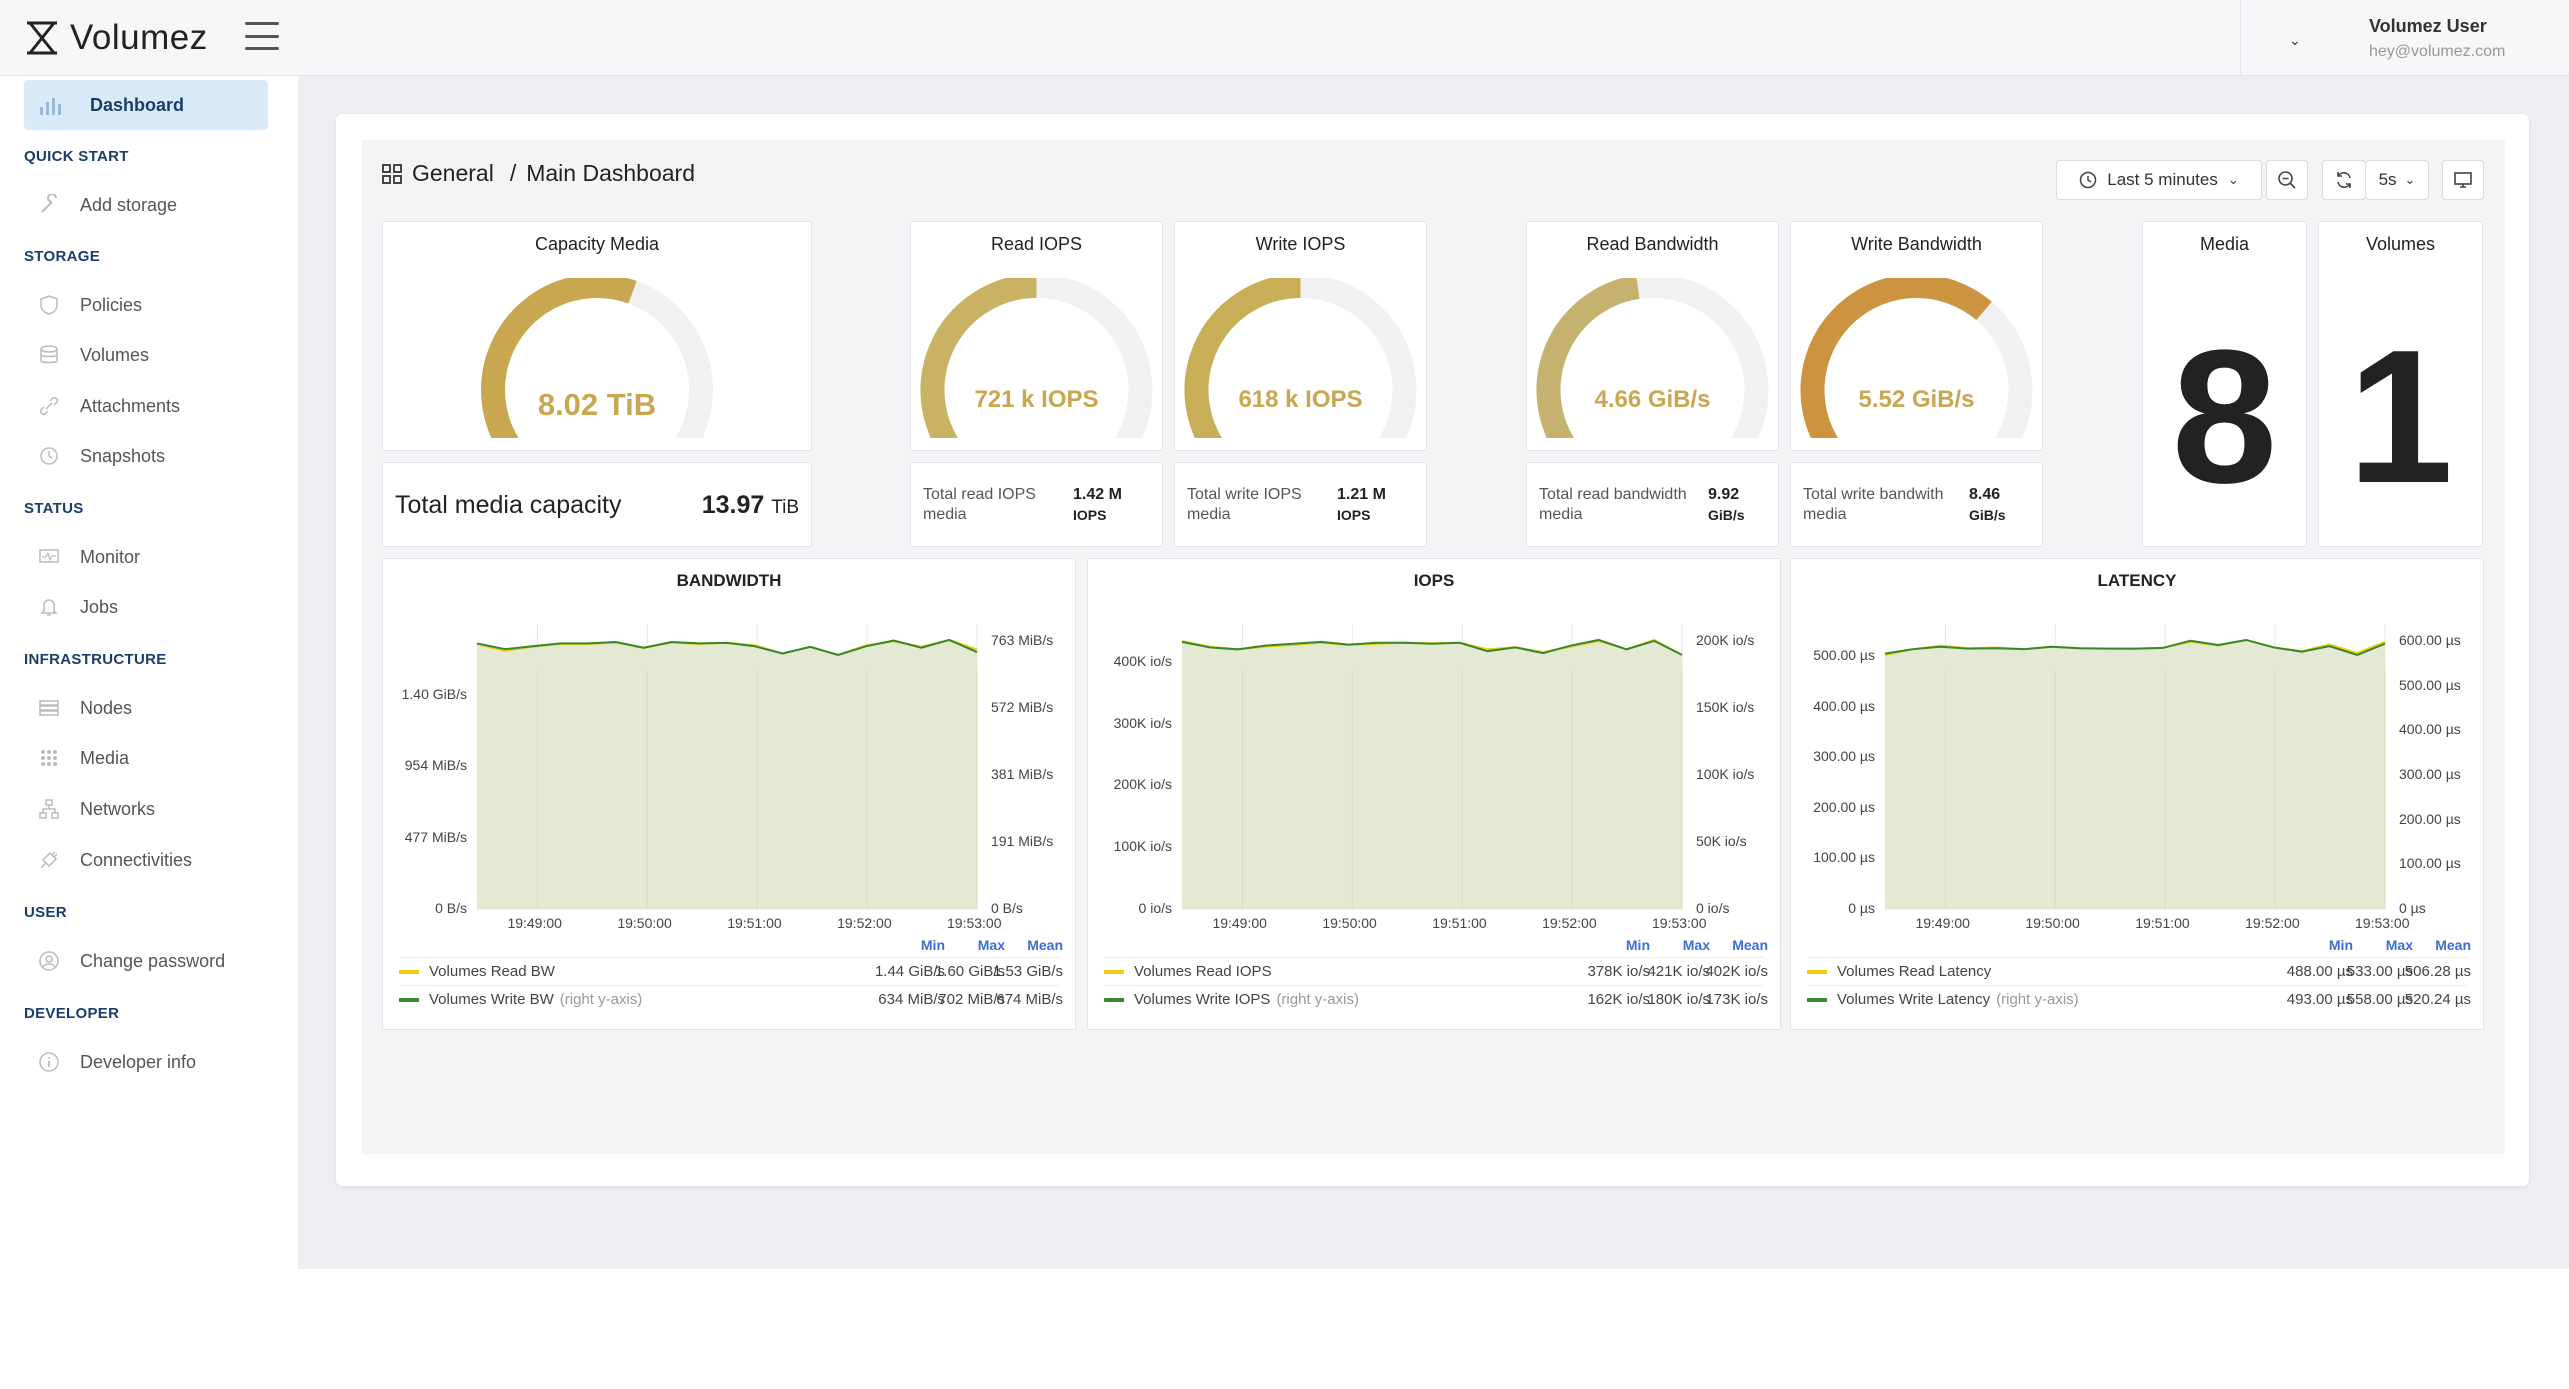 This screenshot has height=1389, width=2569. I want to click on sidebar-item-attachments: Attachments, so click(108, 406).